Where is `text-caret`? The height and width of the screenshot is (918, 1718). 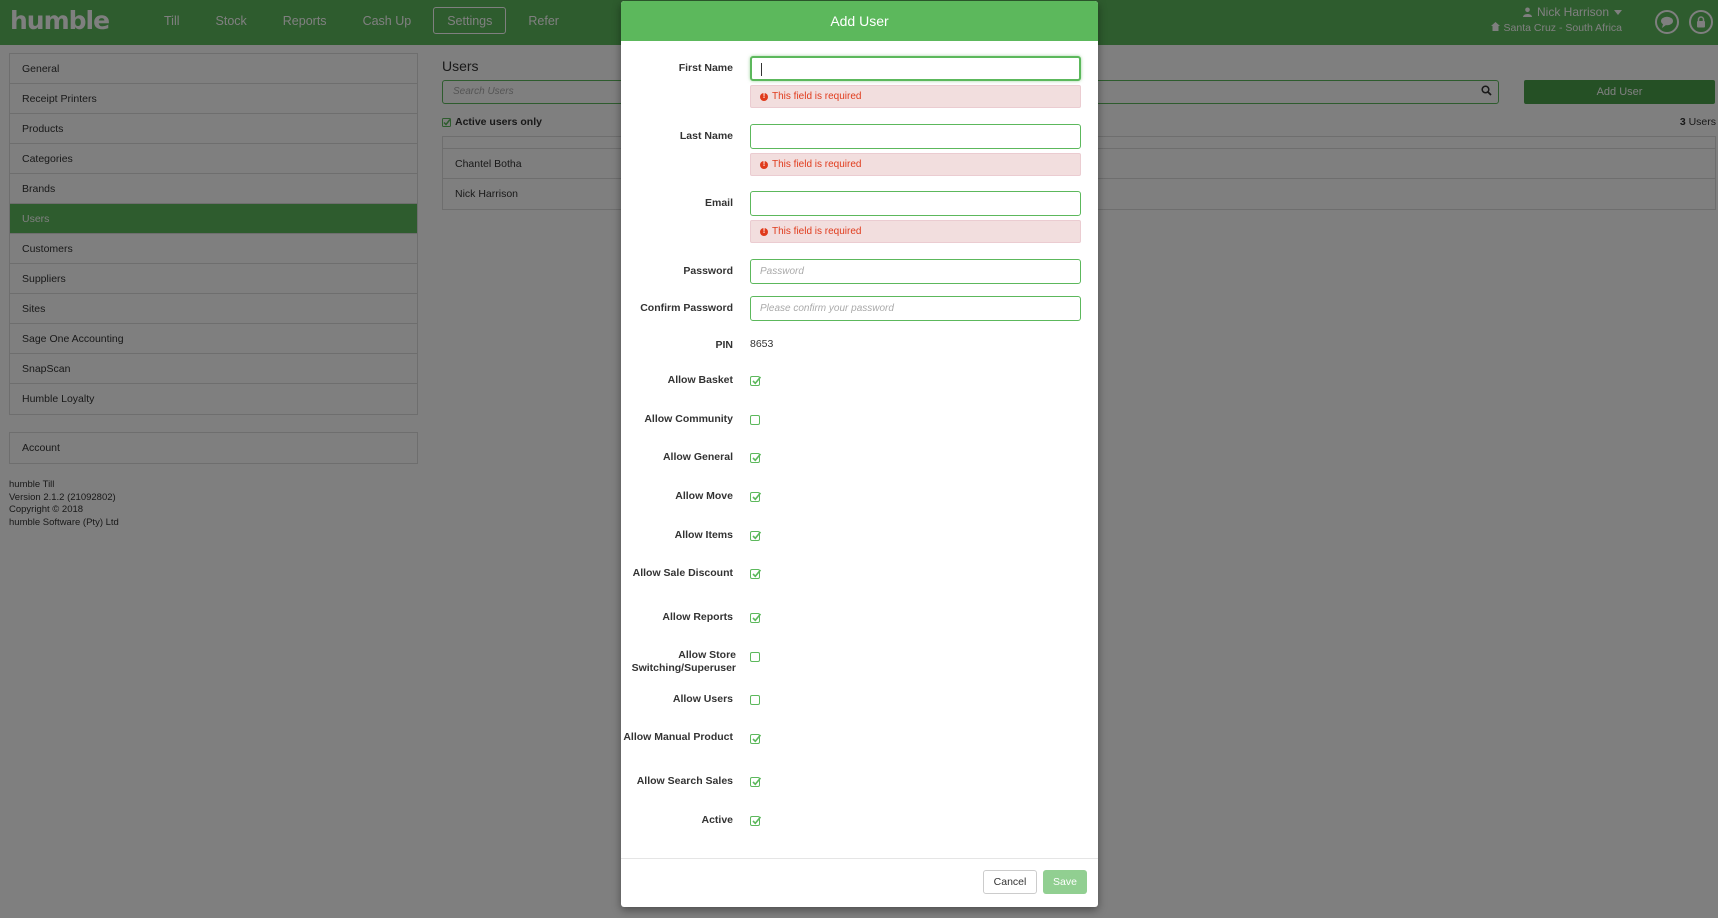
text-caret is located at coordinates (761, 69).